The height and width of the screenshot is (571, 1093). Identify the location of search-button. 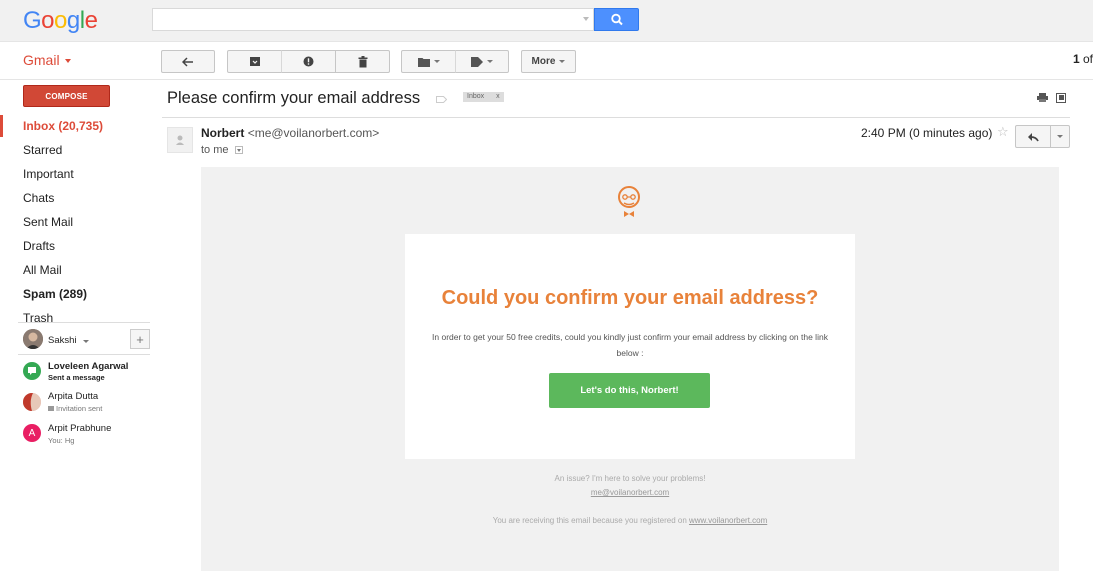
(616, 19).